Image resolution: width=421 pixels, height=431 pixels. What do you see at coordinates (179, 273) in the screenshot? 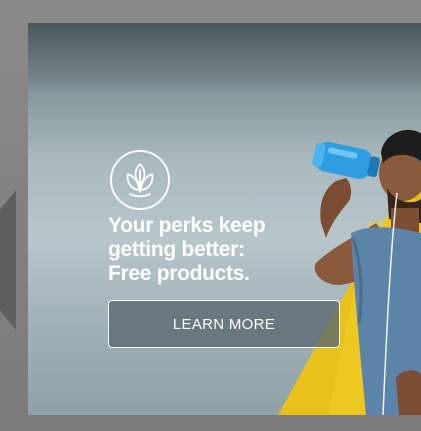
I see `headline-line-3: Free products.` at bounding box center [179, 273].